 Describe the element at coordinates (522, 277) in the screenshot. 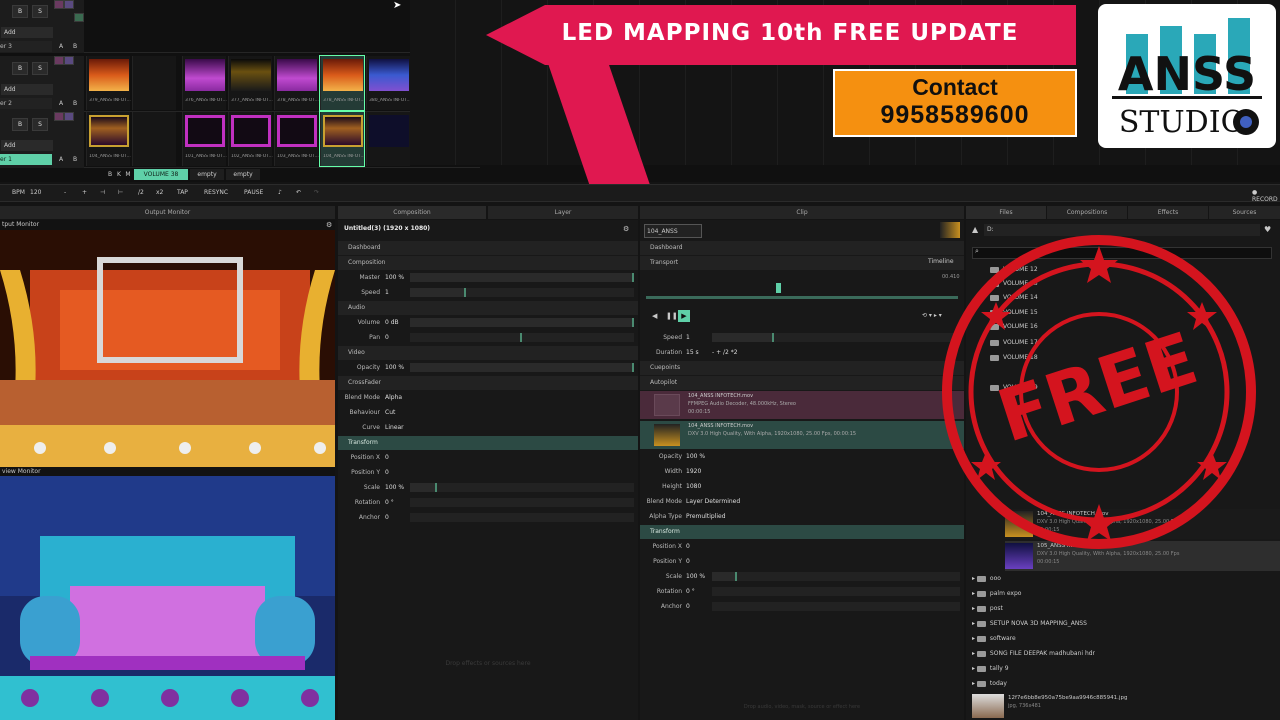

I see `master-slider` at that location.